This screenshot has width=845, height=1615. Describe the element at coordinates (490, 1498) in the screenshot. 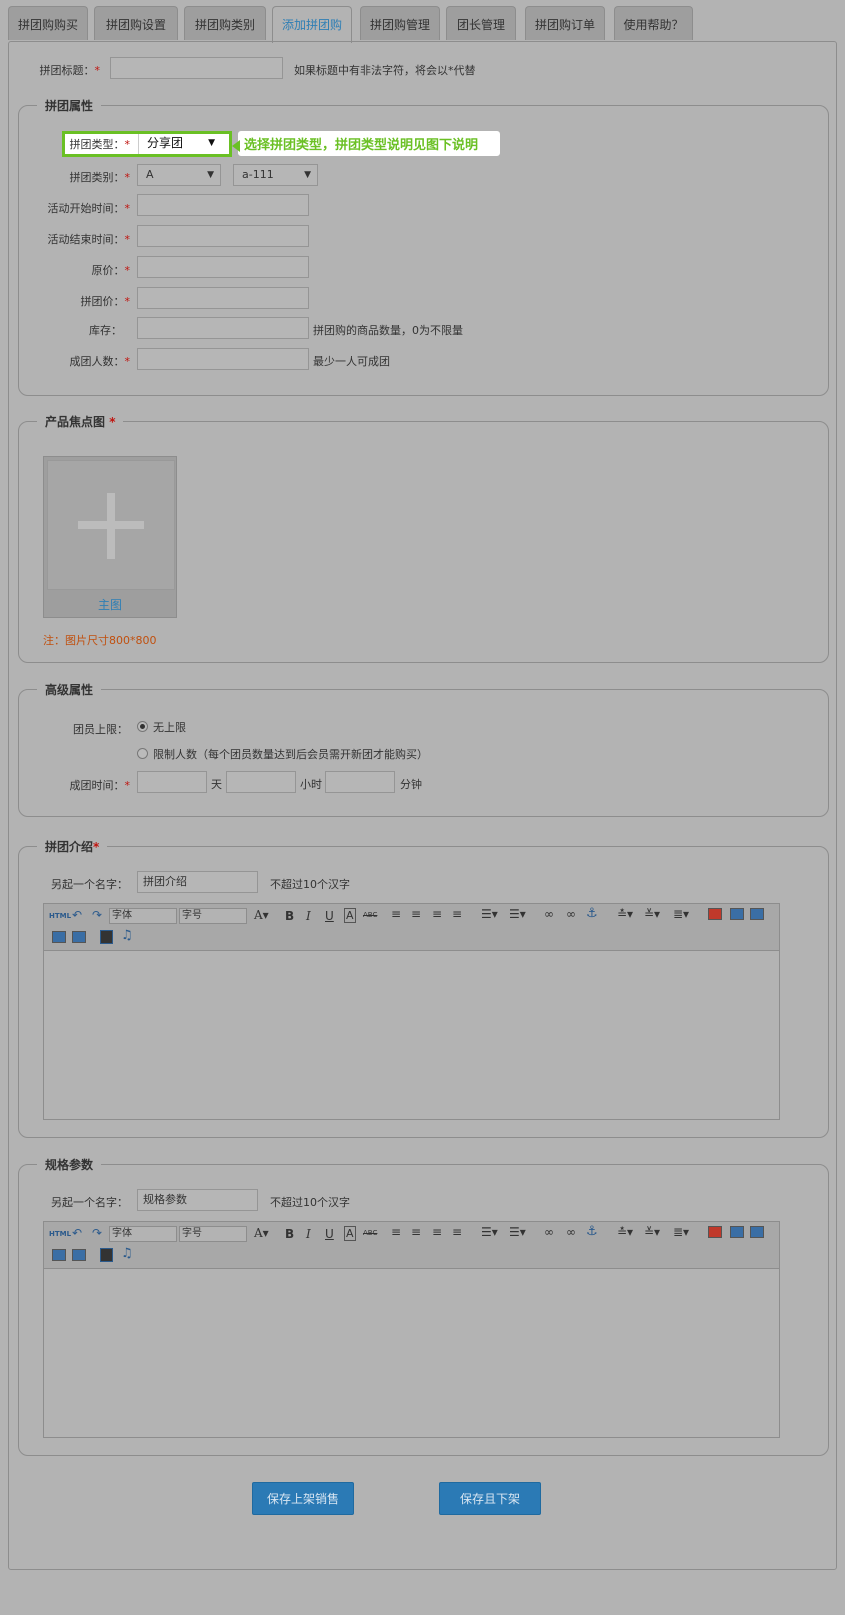

I see `save-unpublish-button: 保存且下架` at that location.